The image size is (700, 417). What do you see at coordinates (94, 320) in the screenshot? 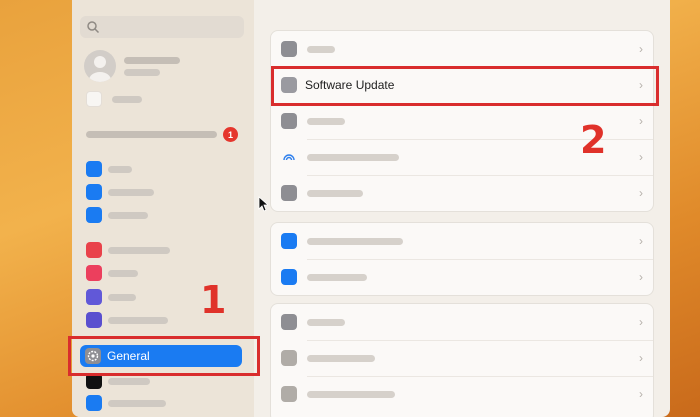
I see `screen-time-icon` at bounding box center [94, 320].